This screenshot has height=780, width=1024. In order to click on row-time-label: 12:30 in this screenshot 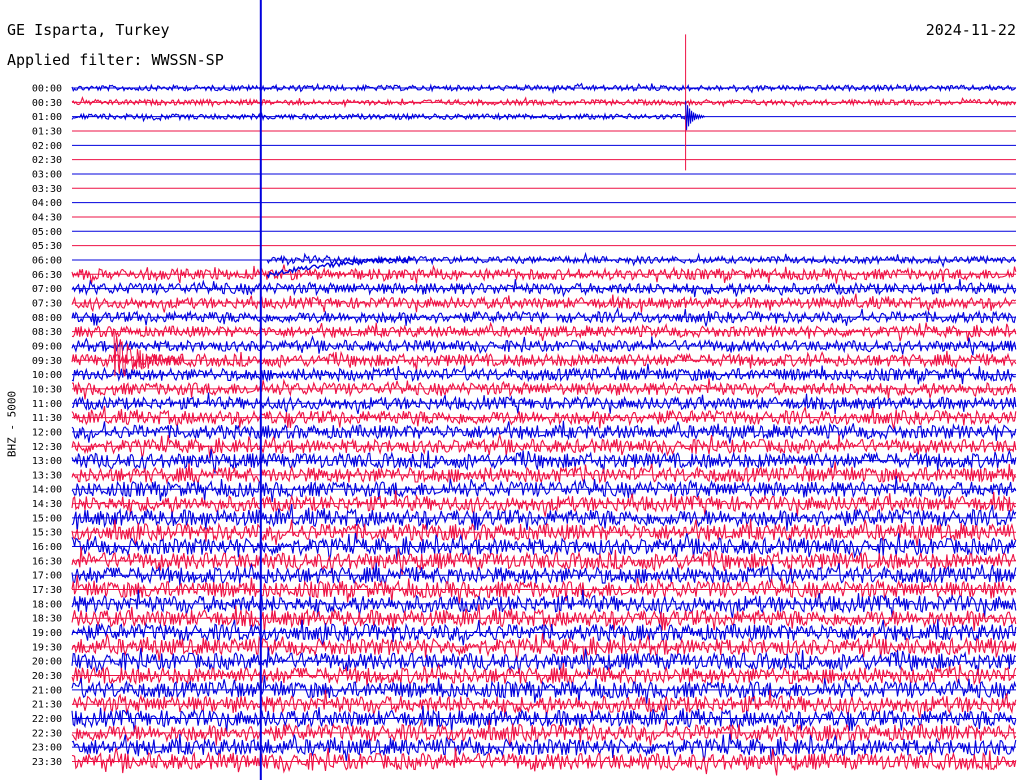, I will do `click(47, 447)`.